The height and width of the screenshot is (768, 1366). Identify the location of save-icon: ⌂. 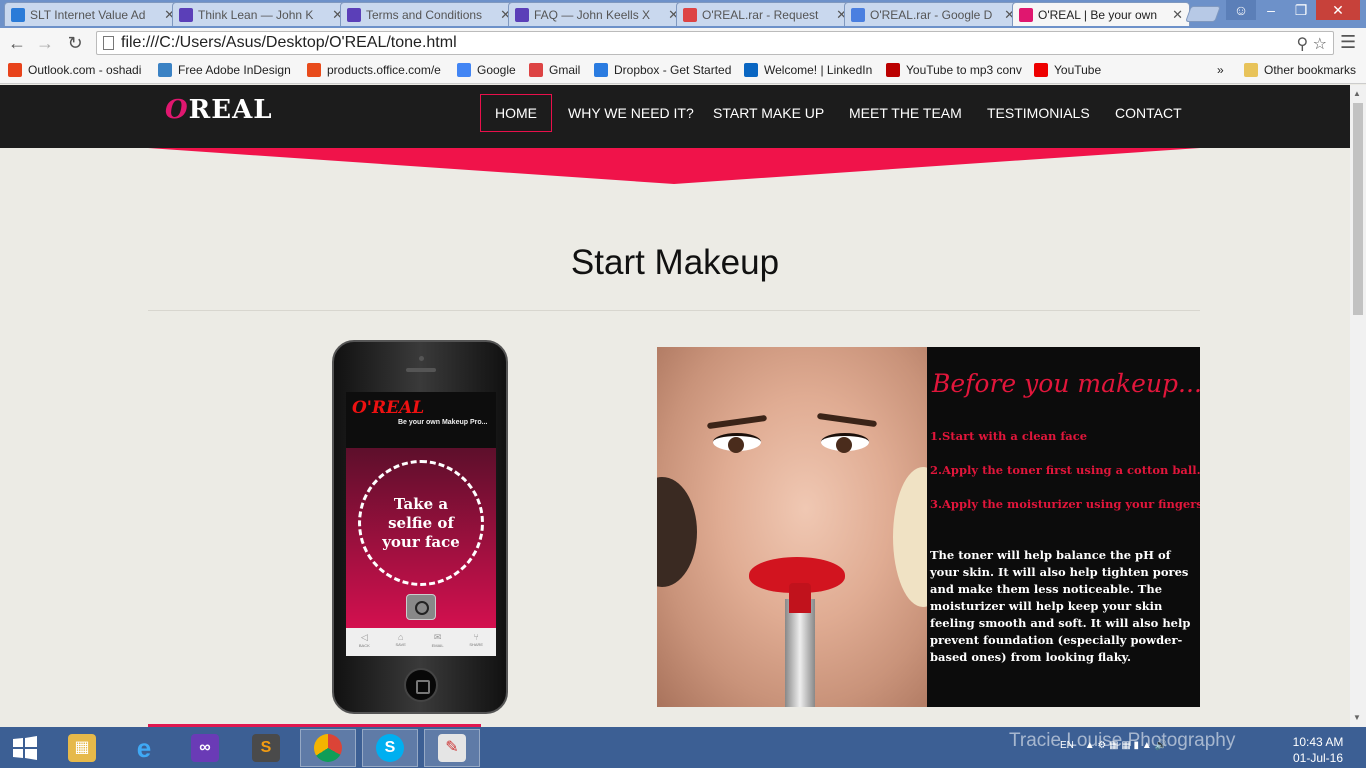
(400, 637).